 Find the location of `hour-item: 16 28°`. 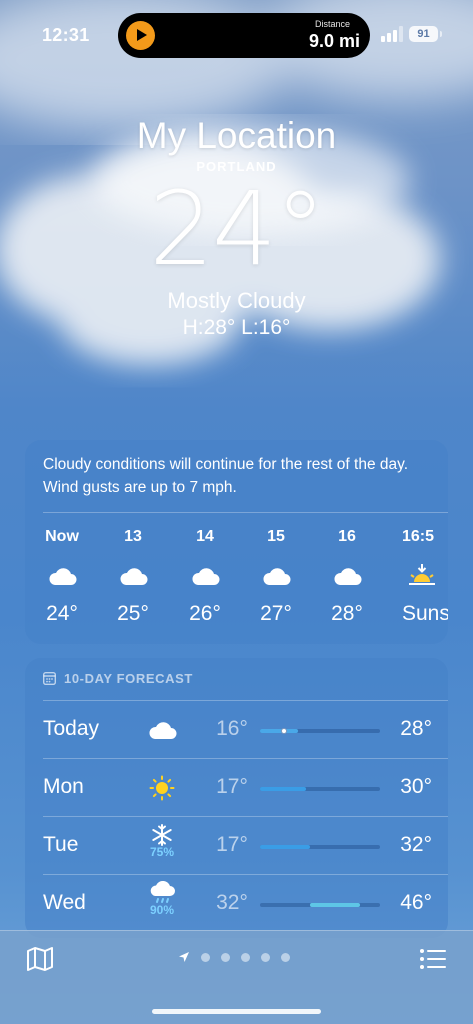

hour-item: 16 28° is located at coordinates (347, 577).